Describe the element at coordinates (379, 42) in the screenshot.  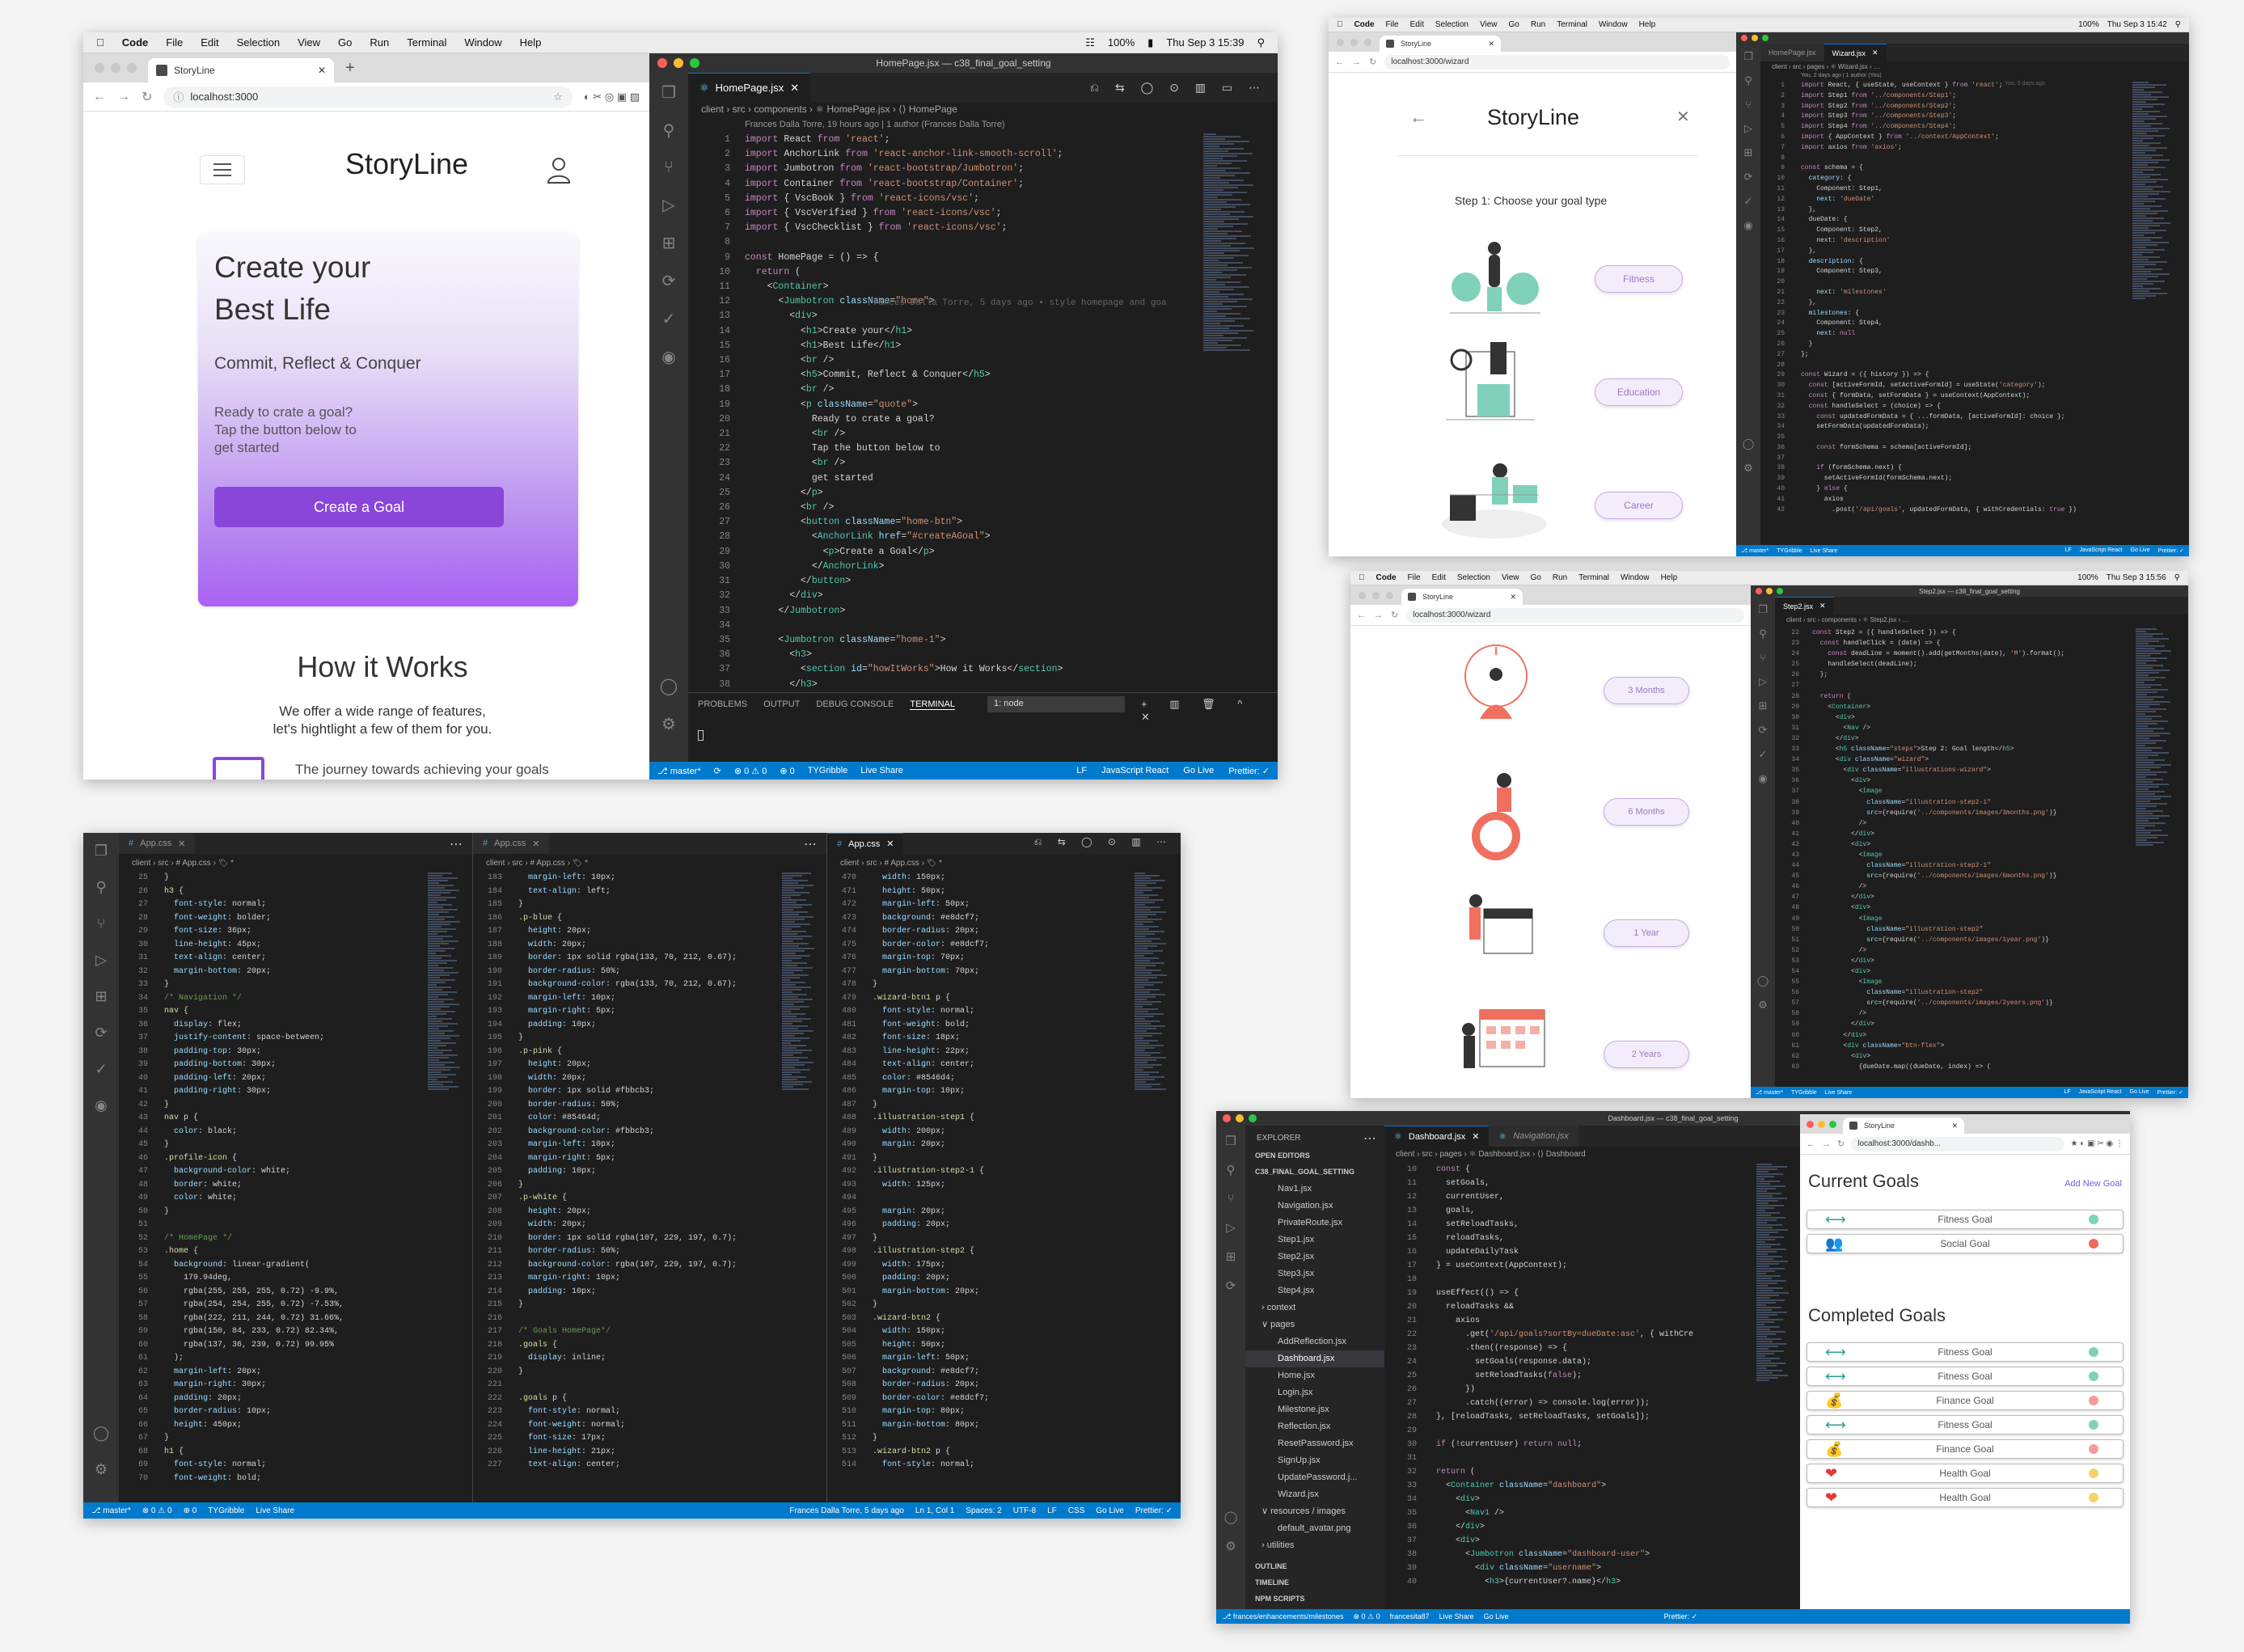
I see `menu-run: Run` at that location.